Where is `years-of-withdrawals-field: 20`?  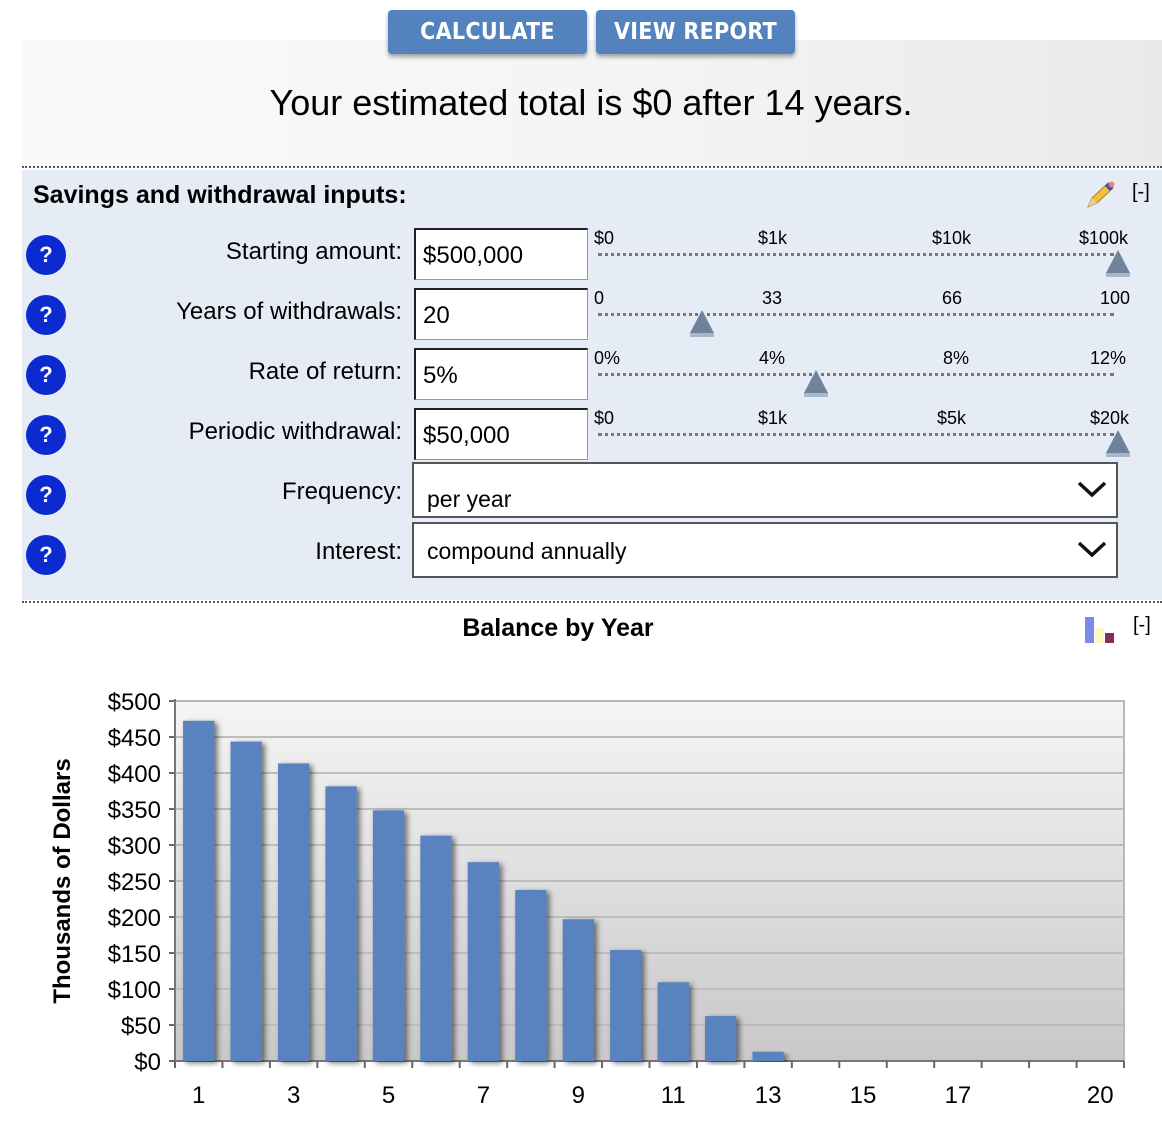 years-of-withdrawals-field: 20 is located at coordinates (501, 314).